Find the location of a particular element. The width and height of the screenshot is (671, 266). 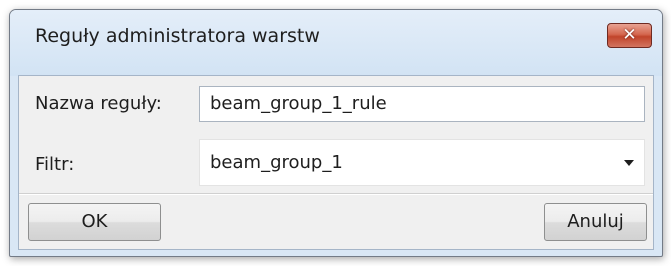

chevron-down-icon is located at coordinates (629, 163).